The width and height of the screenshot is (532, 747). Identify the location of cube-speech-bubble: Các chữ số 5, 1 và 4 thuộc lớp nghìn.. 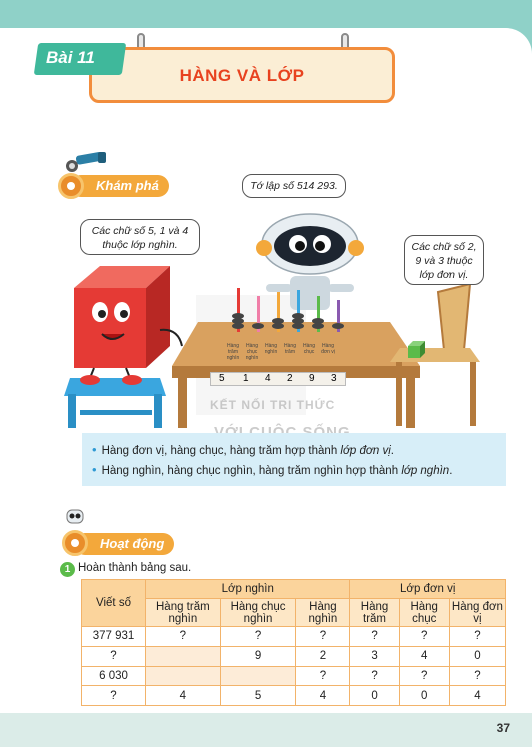
(140, 237).